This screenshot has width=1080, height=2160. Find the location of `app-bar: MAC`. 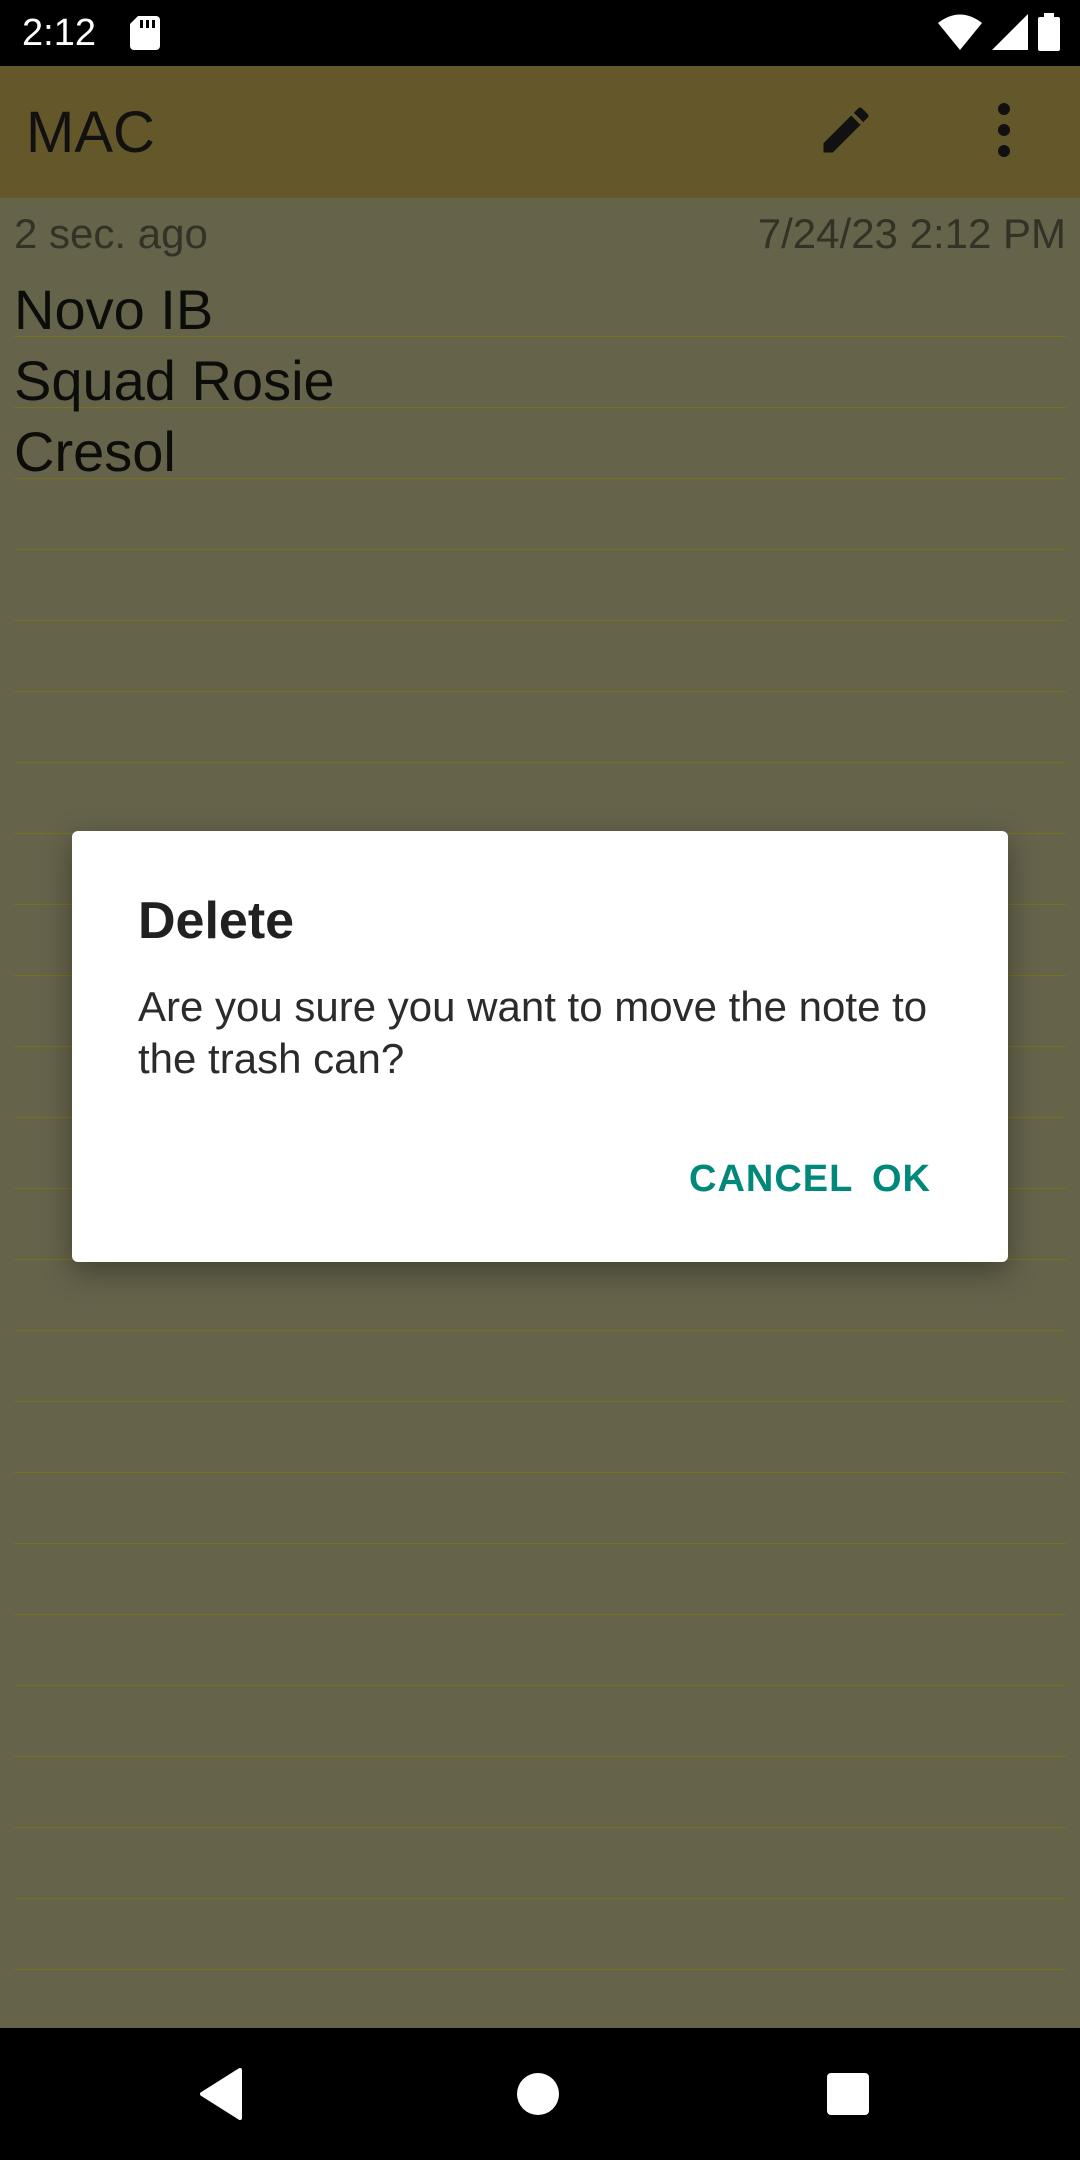

app-bar: MAC is located at coordinates (540, 132).